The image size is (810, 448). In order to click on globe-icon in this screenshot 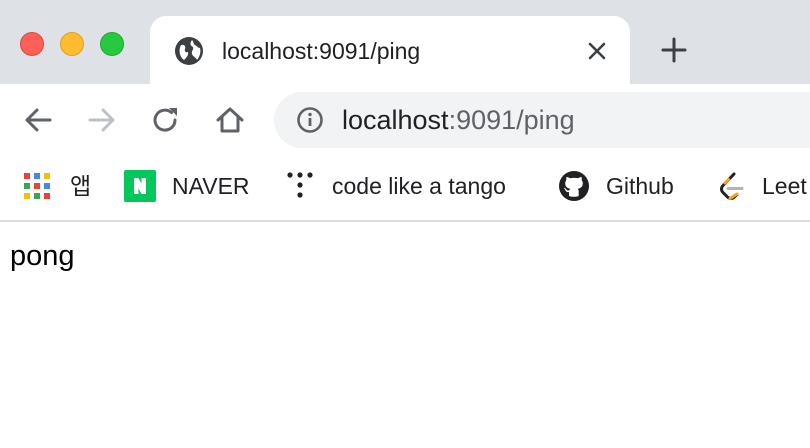, I will do `click(189, 51)`.